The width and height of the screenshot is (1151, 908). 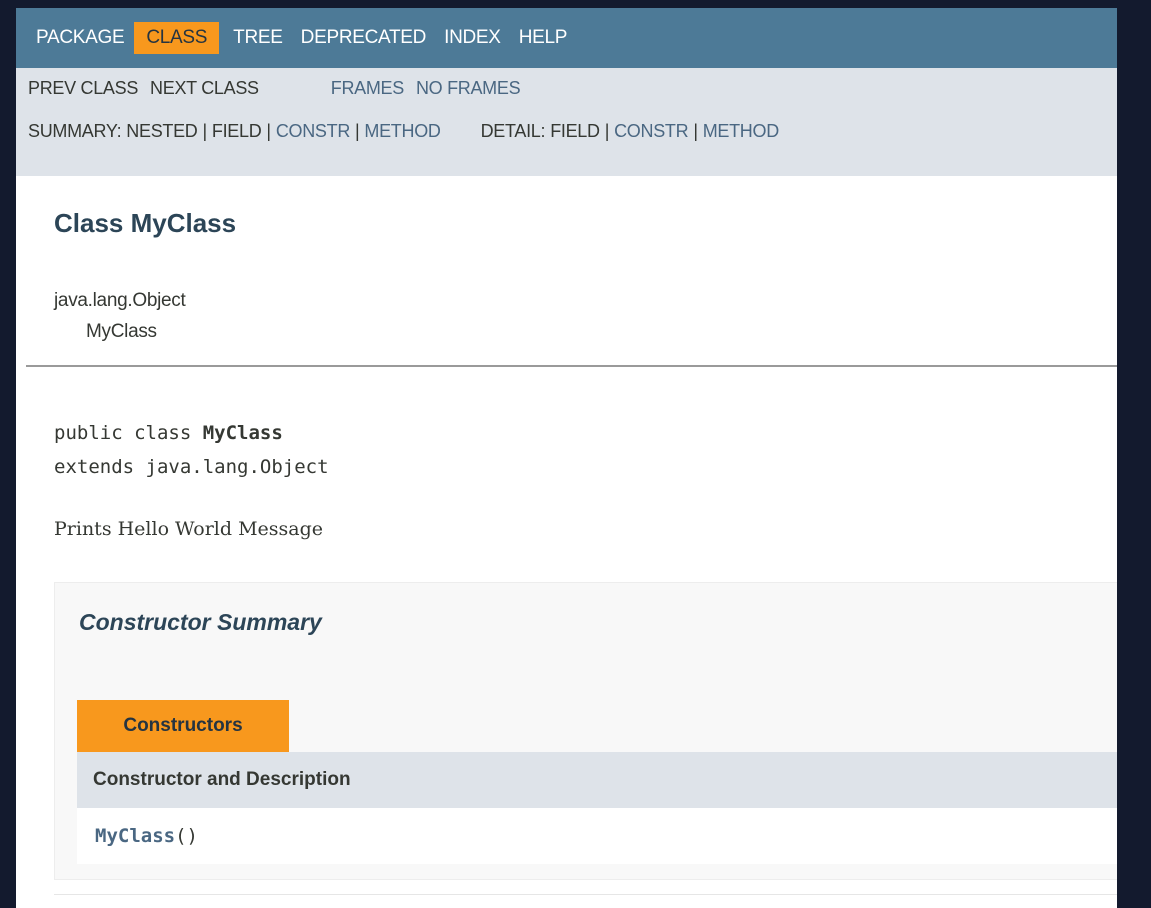 What do you see at coordinates (651, 131) in the screenshot?
I see `detail-constr-link: CONSTR` at bounding box center [651, 131].